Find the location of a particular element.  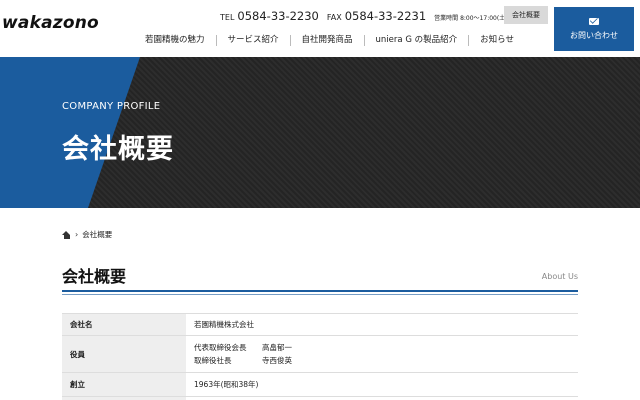

officer-name: 高畠郁一 is located at coordinates (277, 347).